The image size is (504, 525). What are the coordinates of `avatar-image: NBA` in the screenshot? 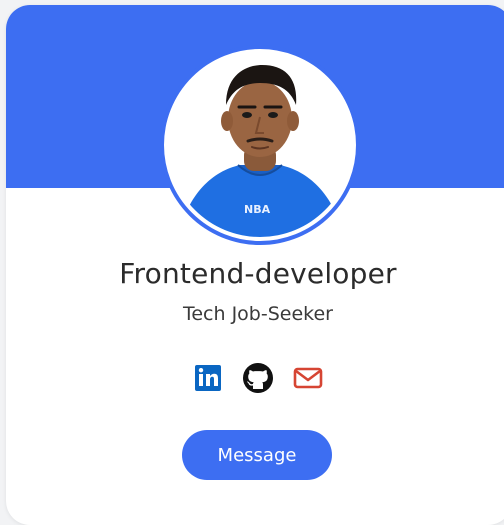 It's located at (260, 145).